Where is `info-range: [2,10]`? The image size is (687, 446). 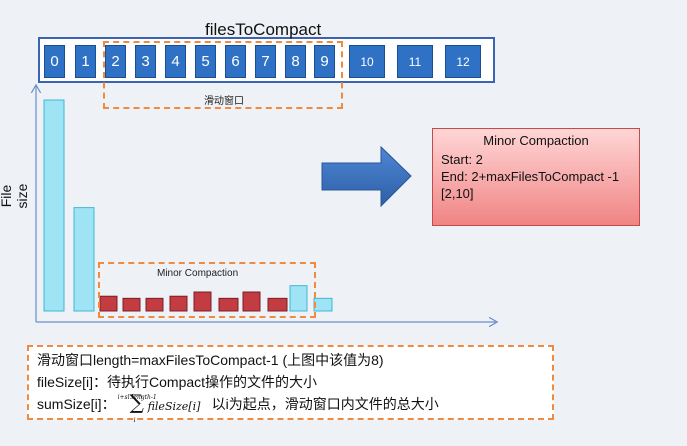 info-range: [2,10] is located at coordinates (457, 193).